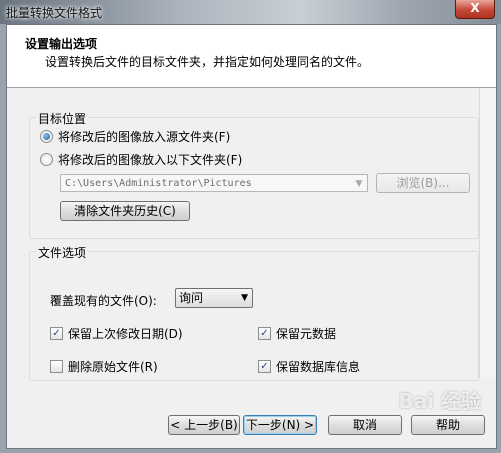  I want to click on wizard-header: 设置输出选项 设置转换后文件的目标文件夹，并指定如何处理同名的文件。, so click(251, 56).